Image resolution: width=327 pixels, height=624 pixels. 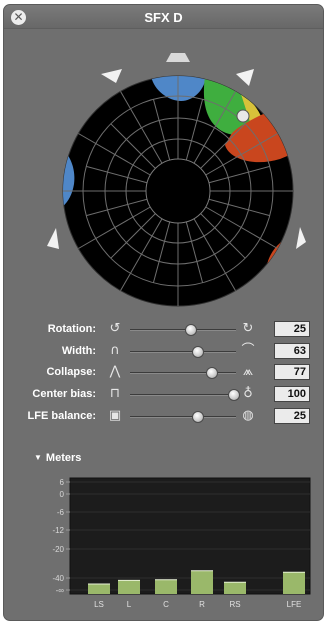 What do you see at coordinates (62, 494) in the screenshot?
I see `meter-scale-label: 0` at bounding box center [62, 494].